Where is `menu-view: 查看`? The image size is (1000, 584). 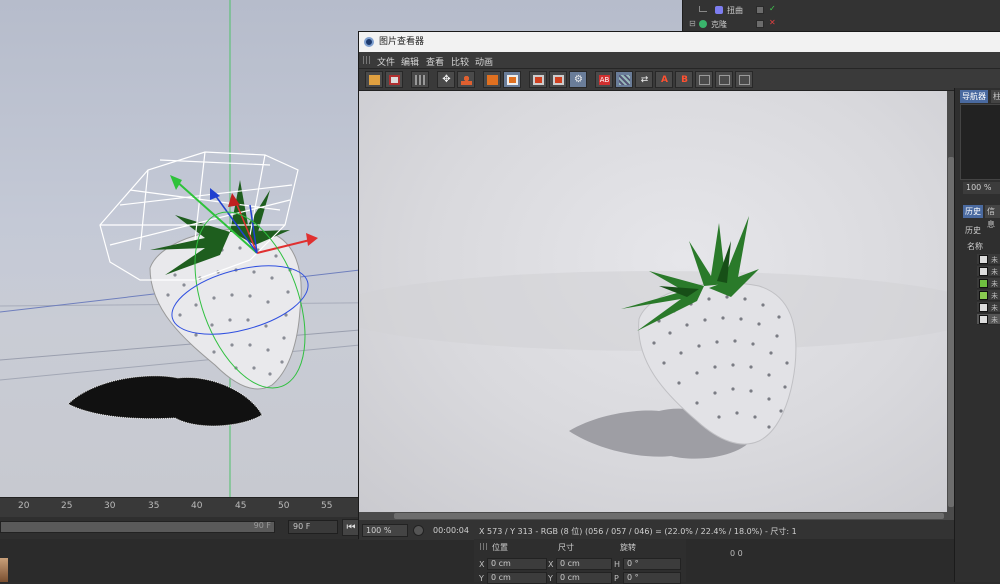
menu-view: 查看 is located at coordinates (435, 61).